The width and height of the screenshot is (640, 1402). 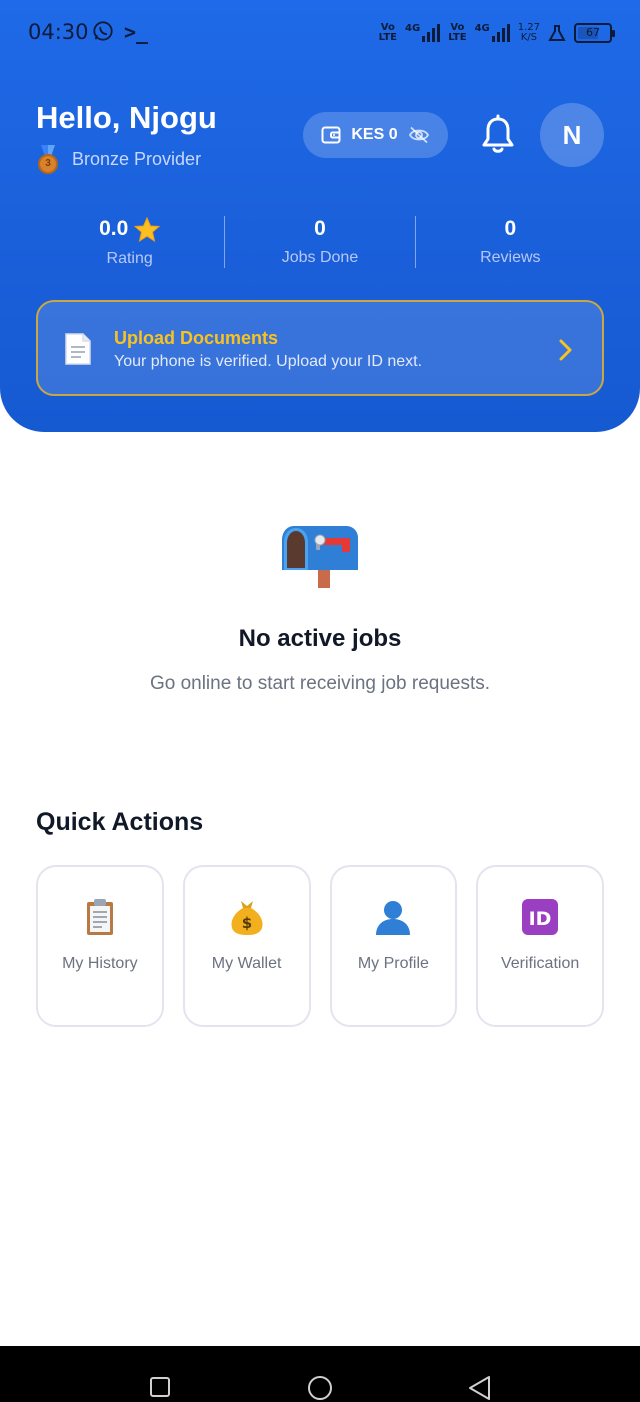 I want to click on quick-action-label: My Wallet, so click(x=246, y=963).